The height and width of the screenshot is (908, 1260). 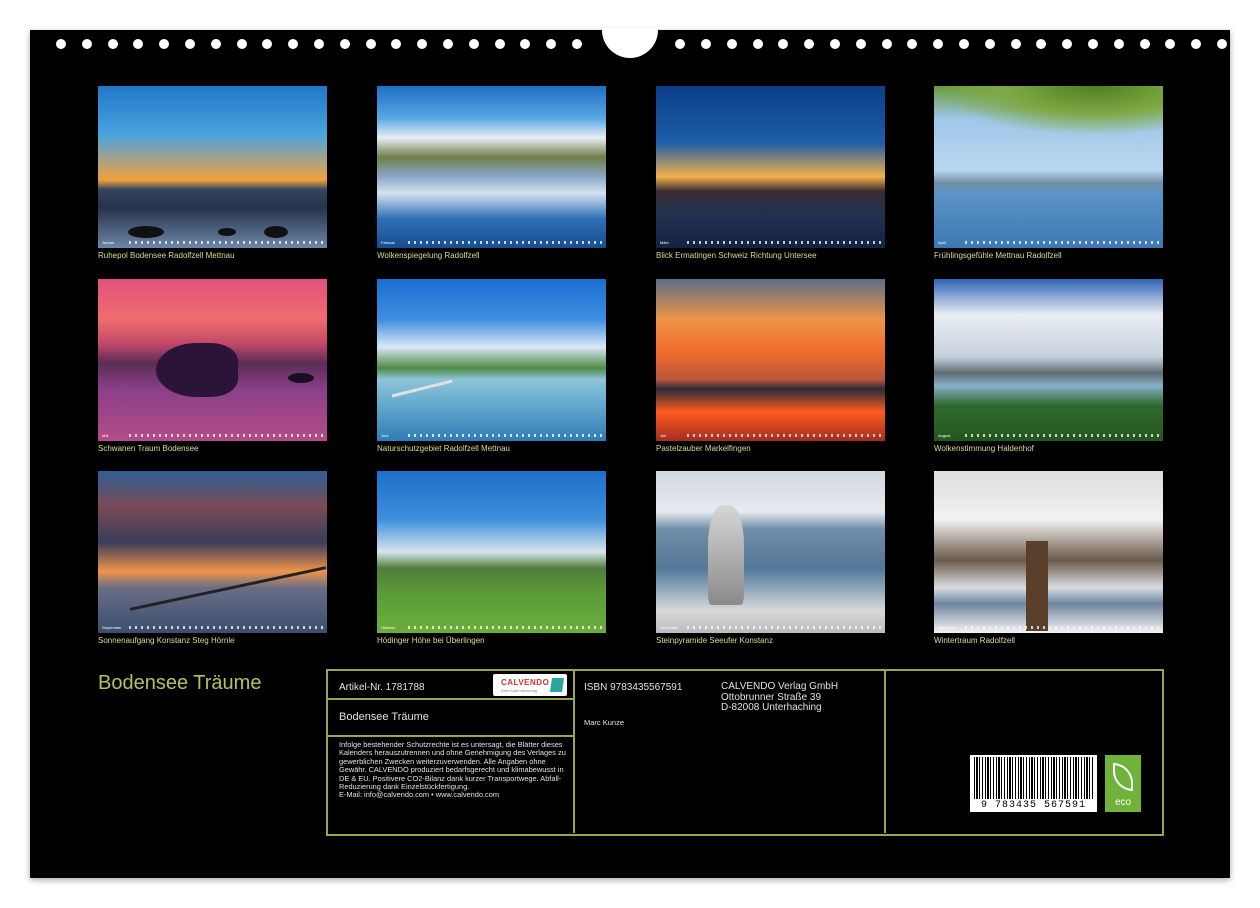 I want to click on month-label: Mai, so click(x=105, y=435).